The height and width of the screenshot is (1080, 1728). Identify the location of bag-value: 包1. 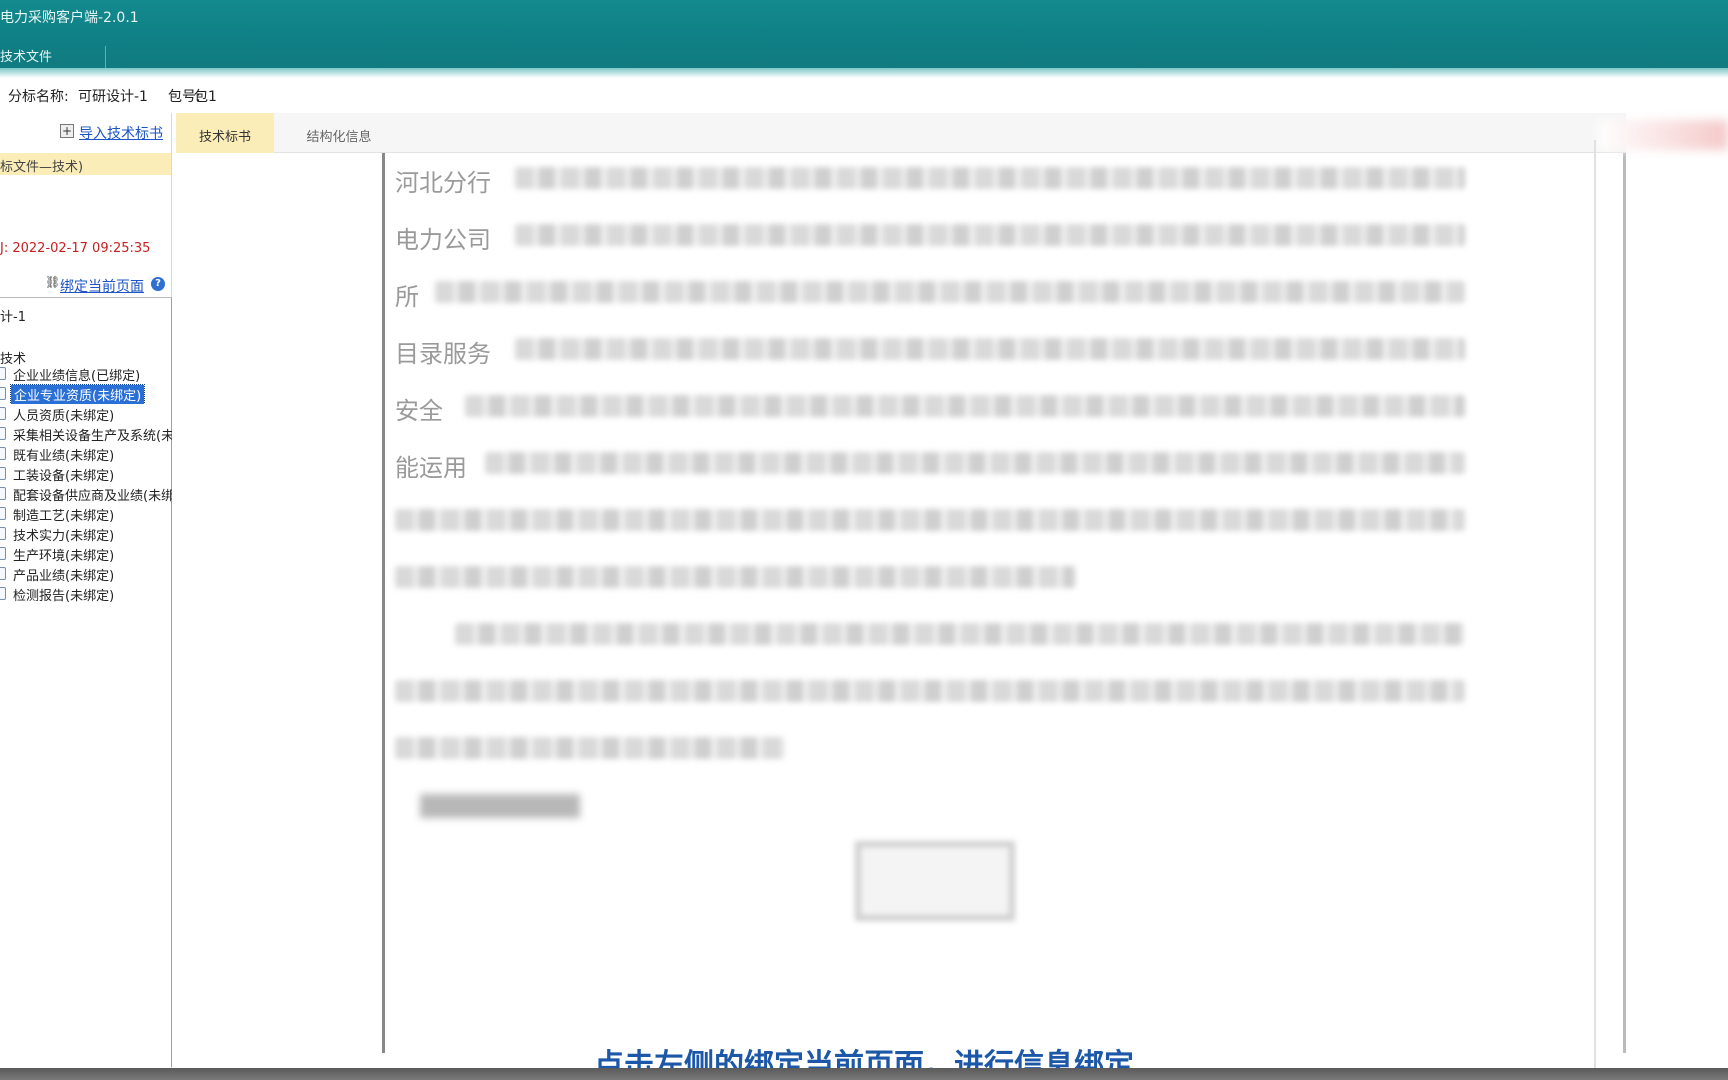
(205, 97).